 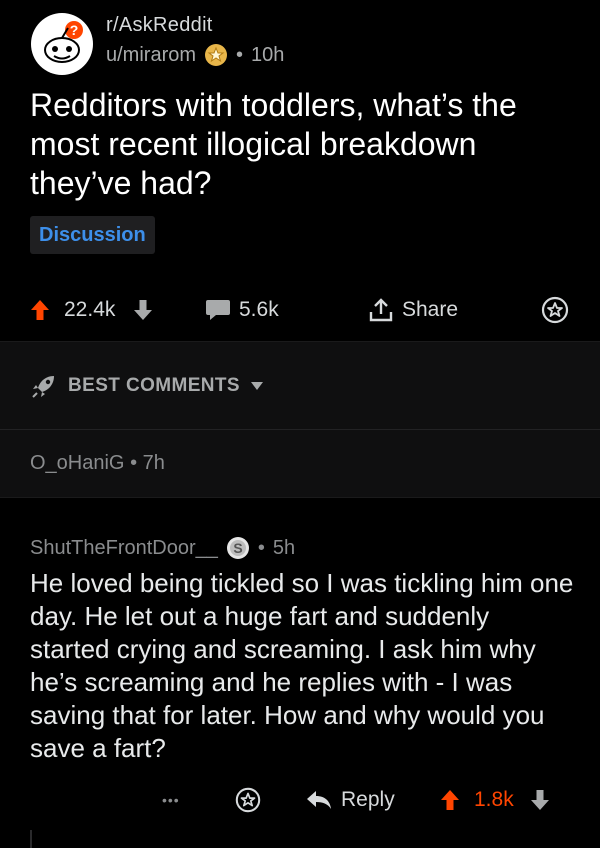 I want to click on post-meta: r/AskReddit u/mirarom • 10h, so click(x=195, y=40).